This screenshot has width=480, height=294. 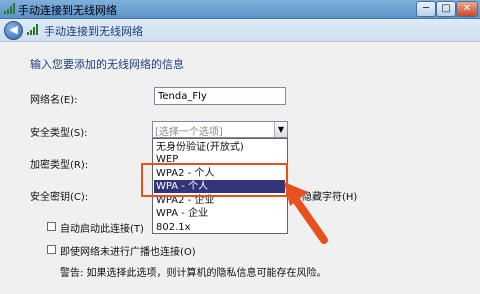 I want to click on auto-connect-label: 自动启动此连接(T), so click(x=102, y=229).